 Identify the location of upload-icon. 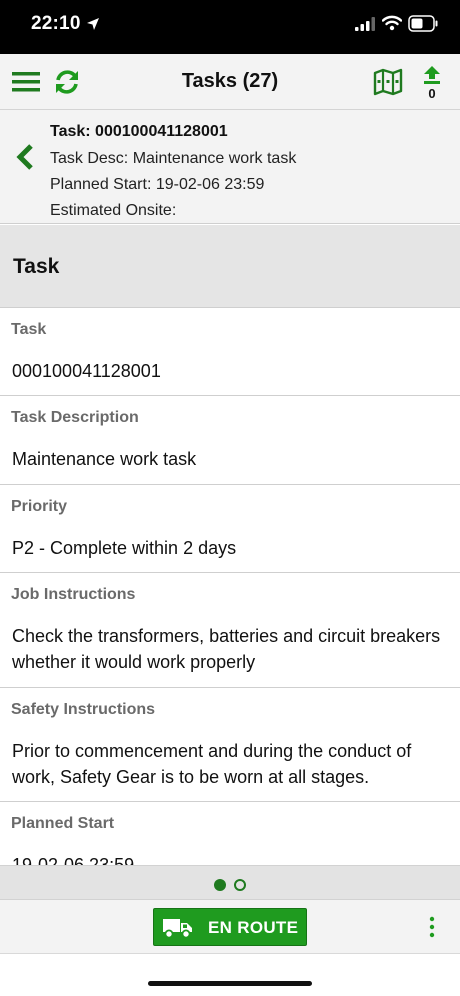
(432, 75).